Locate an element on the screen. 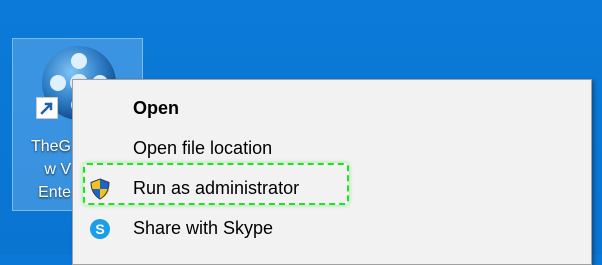 The image size is (602, 265). menu-item-open-file-location: Open file location is located at coordinates (332, 149).